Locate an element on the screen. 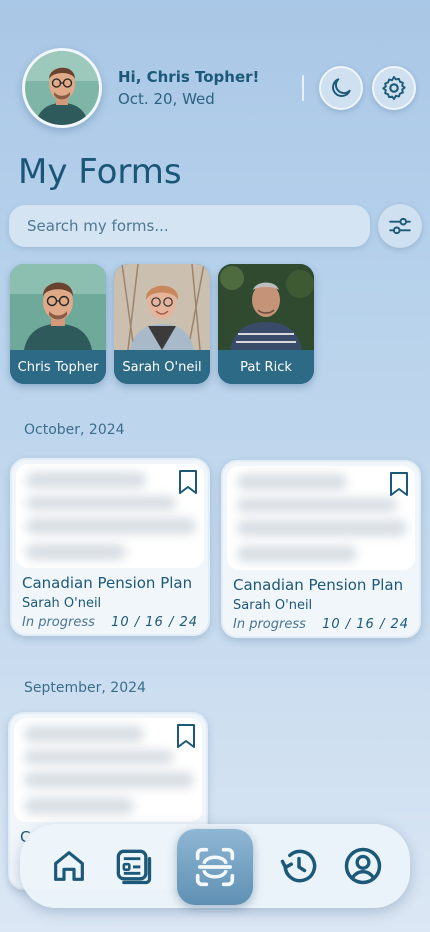  bottom-nav is located at coordinates (215, 866).